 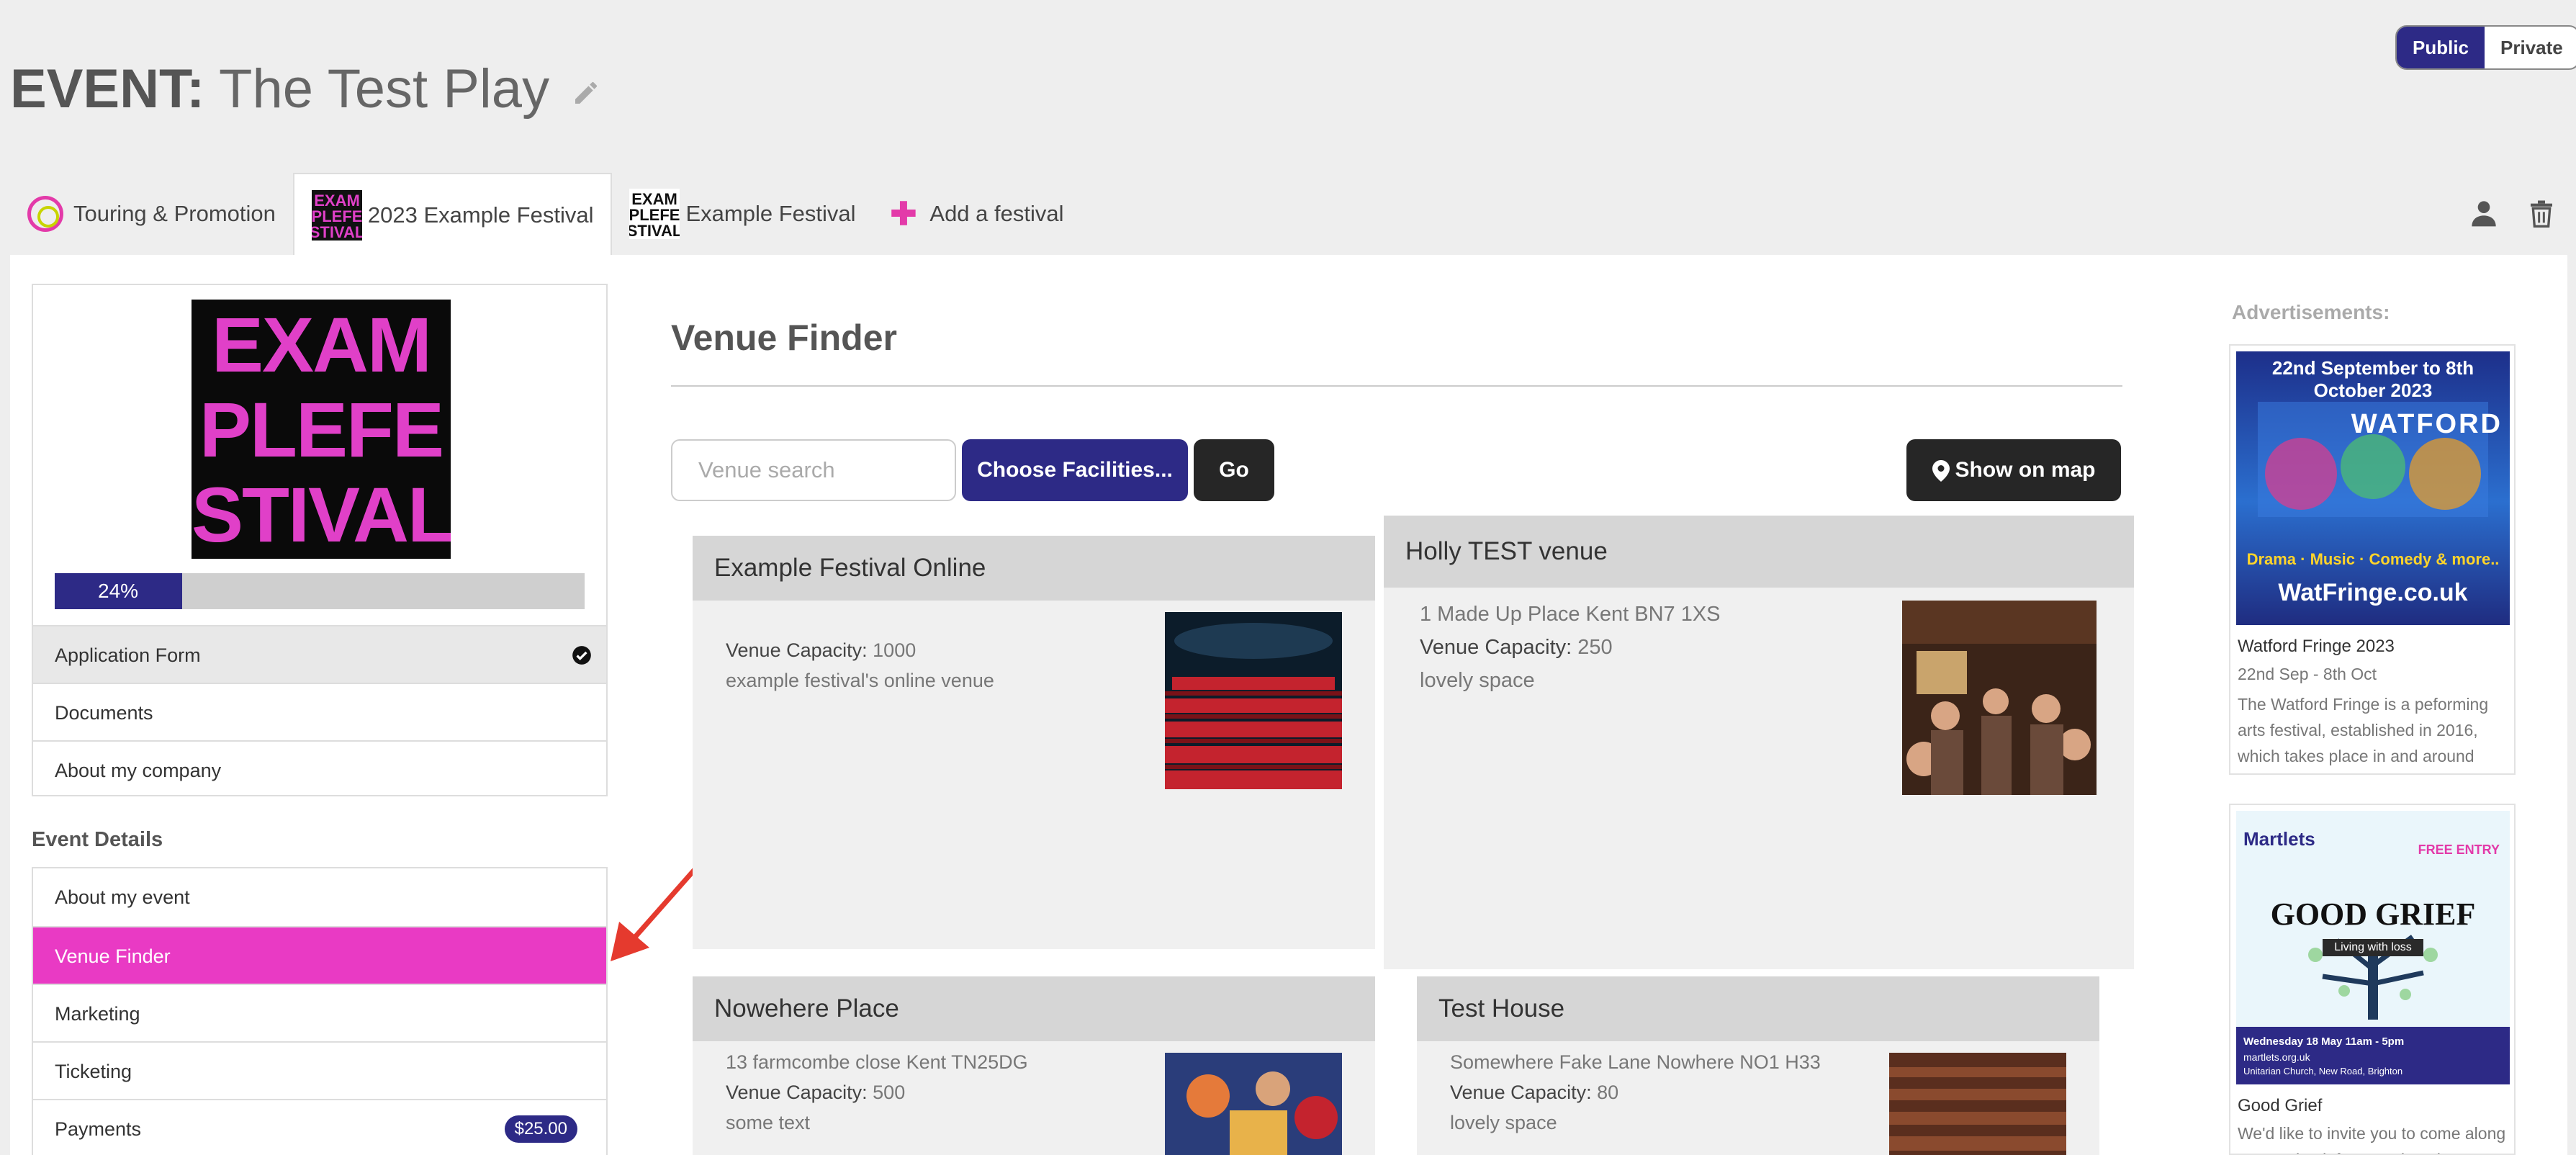 What do you see at coordinates (480, 215) in the screenshot?
I see `tab-label: 2023 Example Festival` at bounding box center [480, 215].